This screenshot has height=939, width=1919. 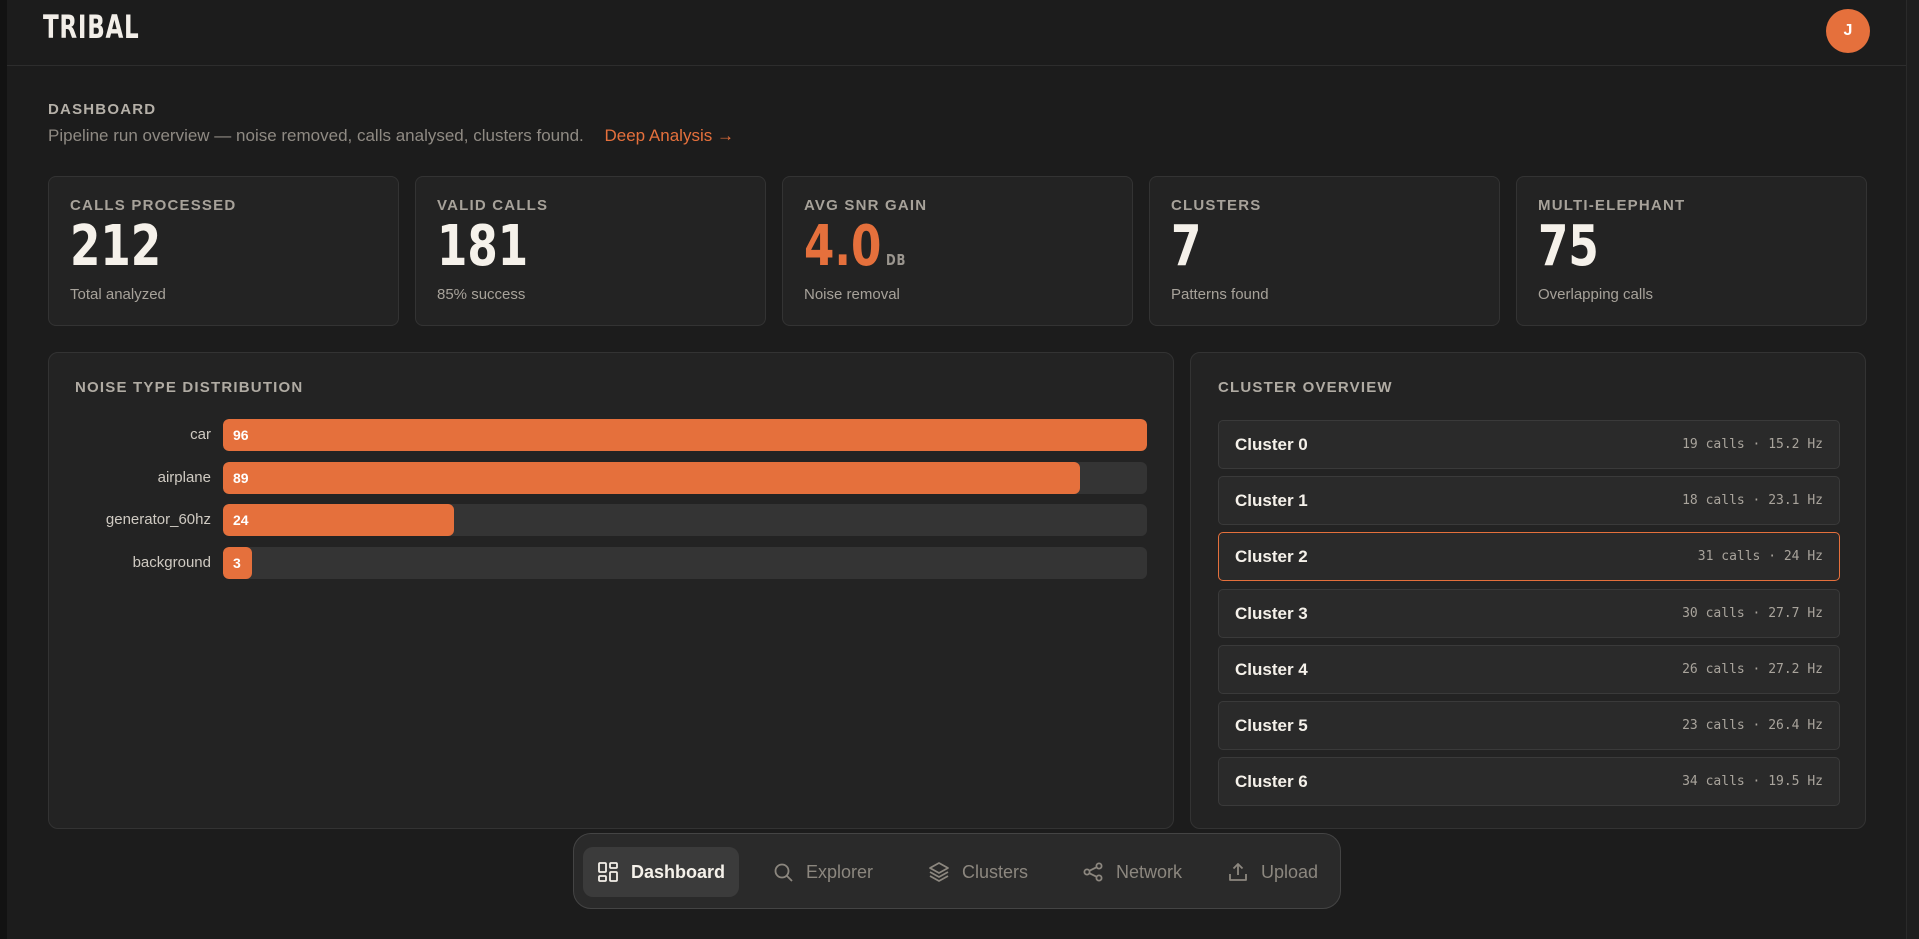 What do you see at coordinates (783, 872) in the screenshot?
I see `search-icon` at bounding box center [783, 872].